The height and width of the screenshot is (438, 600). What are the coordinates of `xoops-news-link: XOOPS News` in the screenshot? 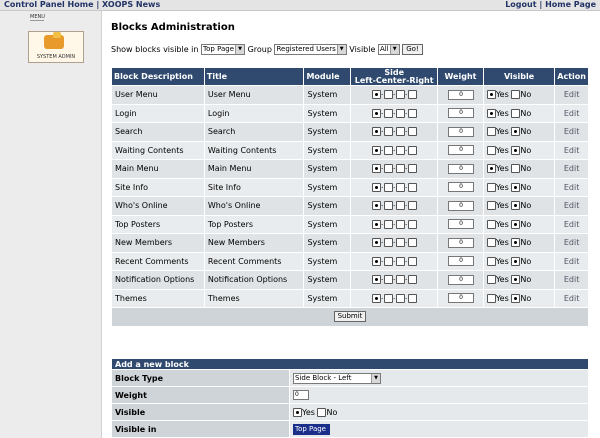 It's located at (131, 4).